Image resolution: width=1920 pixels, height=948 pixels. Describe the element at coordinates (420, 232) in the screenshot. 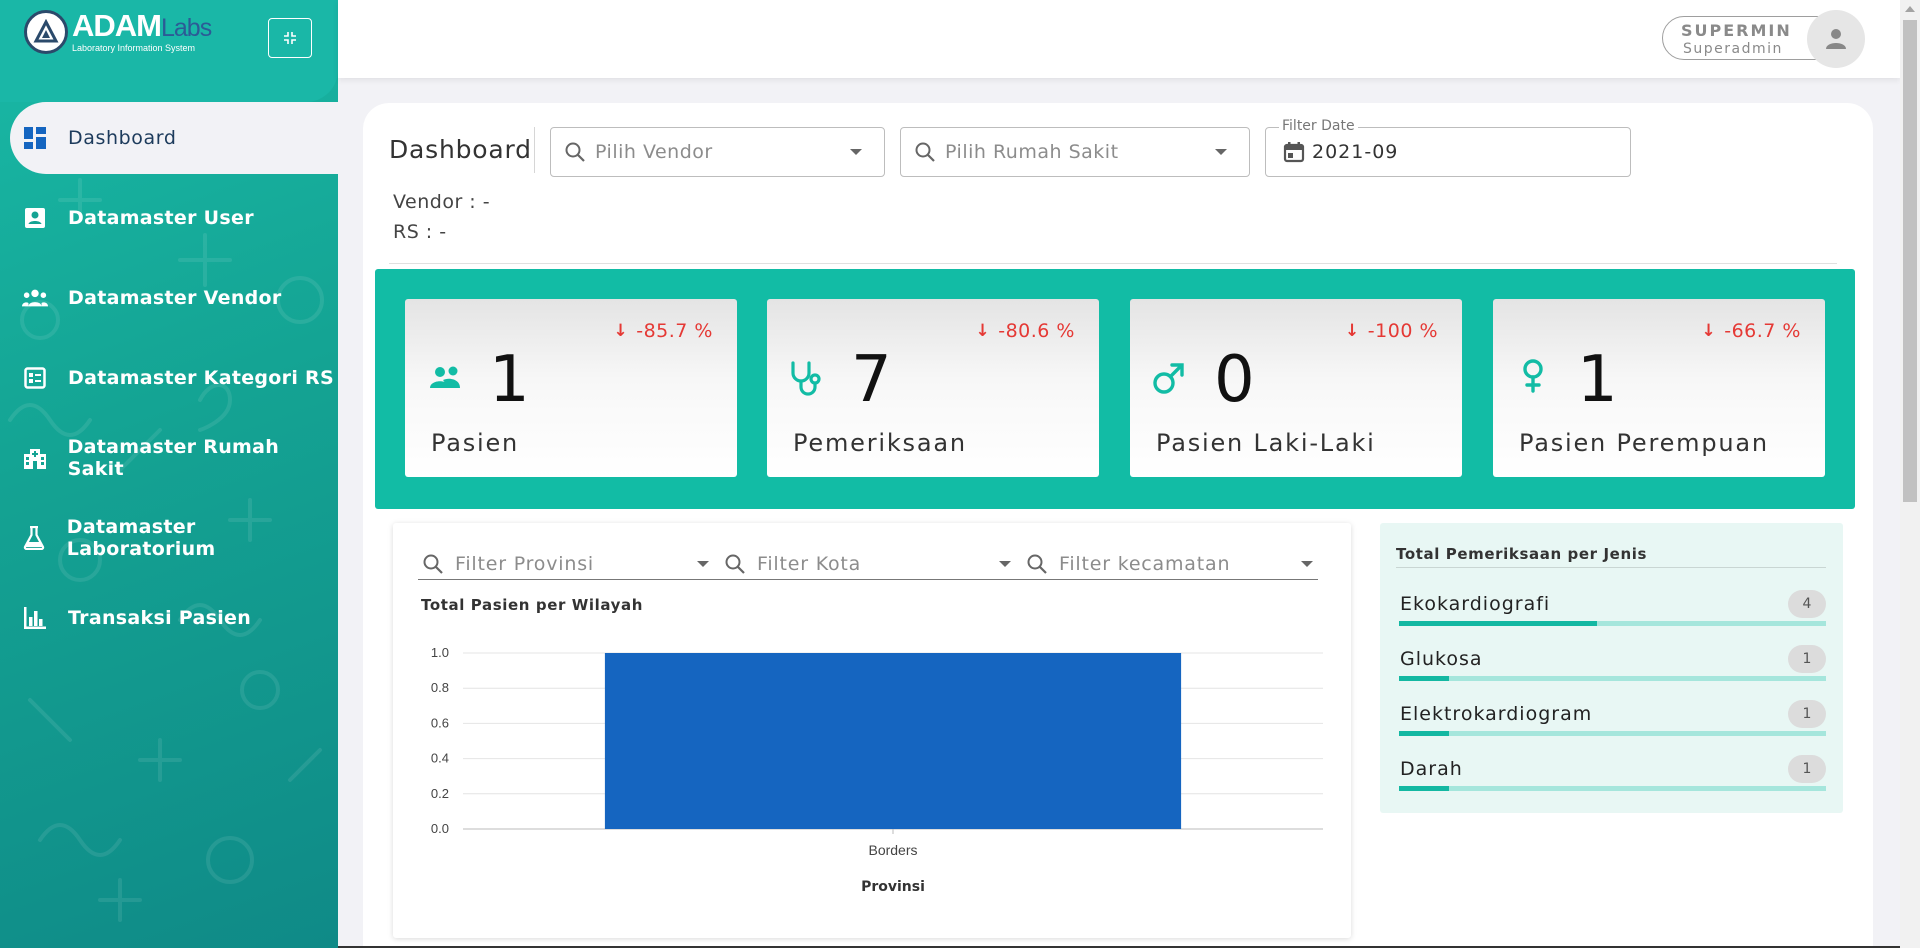

I see `rs-info: RS : -` at that location.